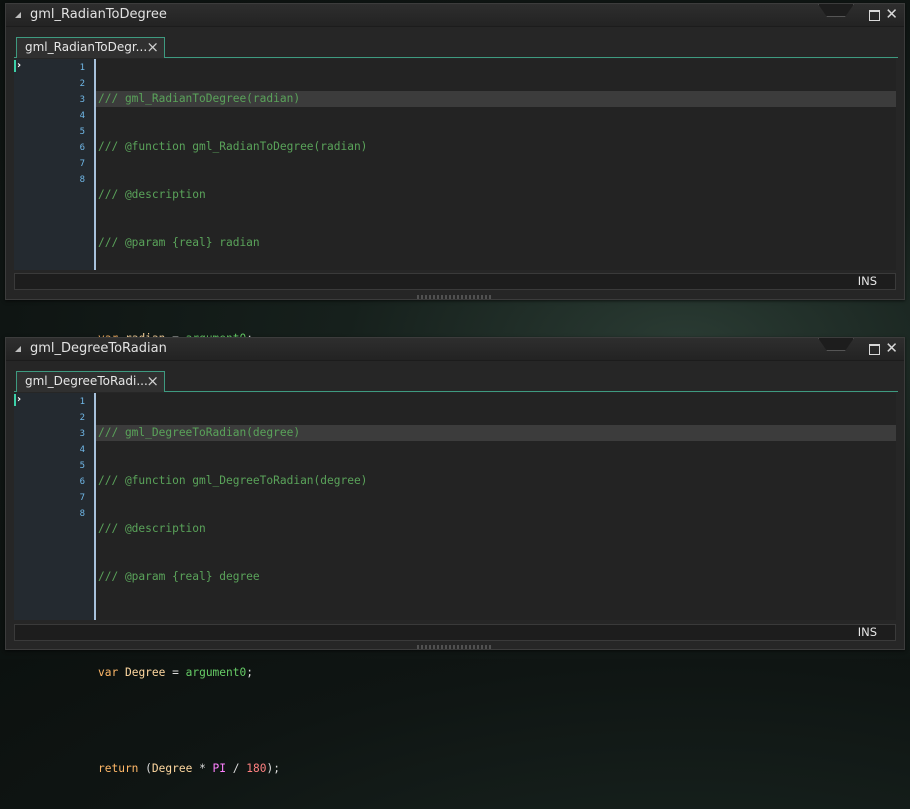 The image size is (910, 809). I want to click on tab-gml-radian-to-degree: gml_RadianToDegr... ×, so click(90, 47).